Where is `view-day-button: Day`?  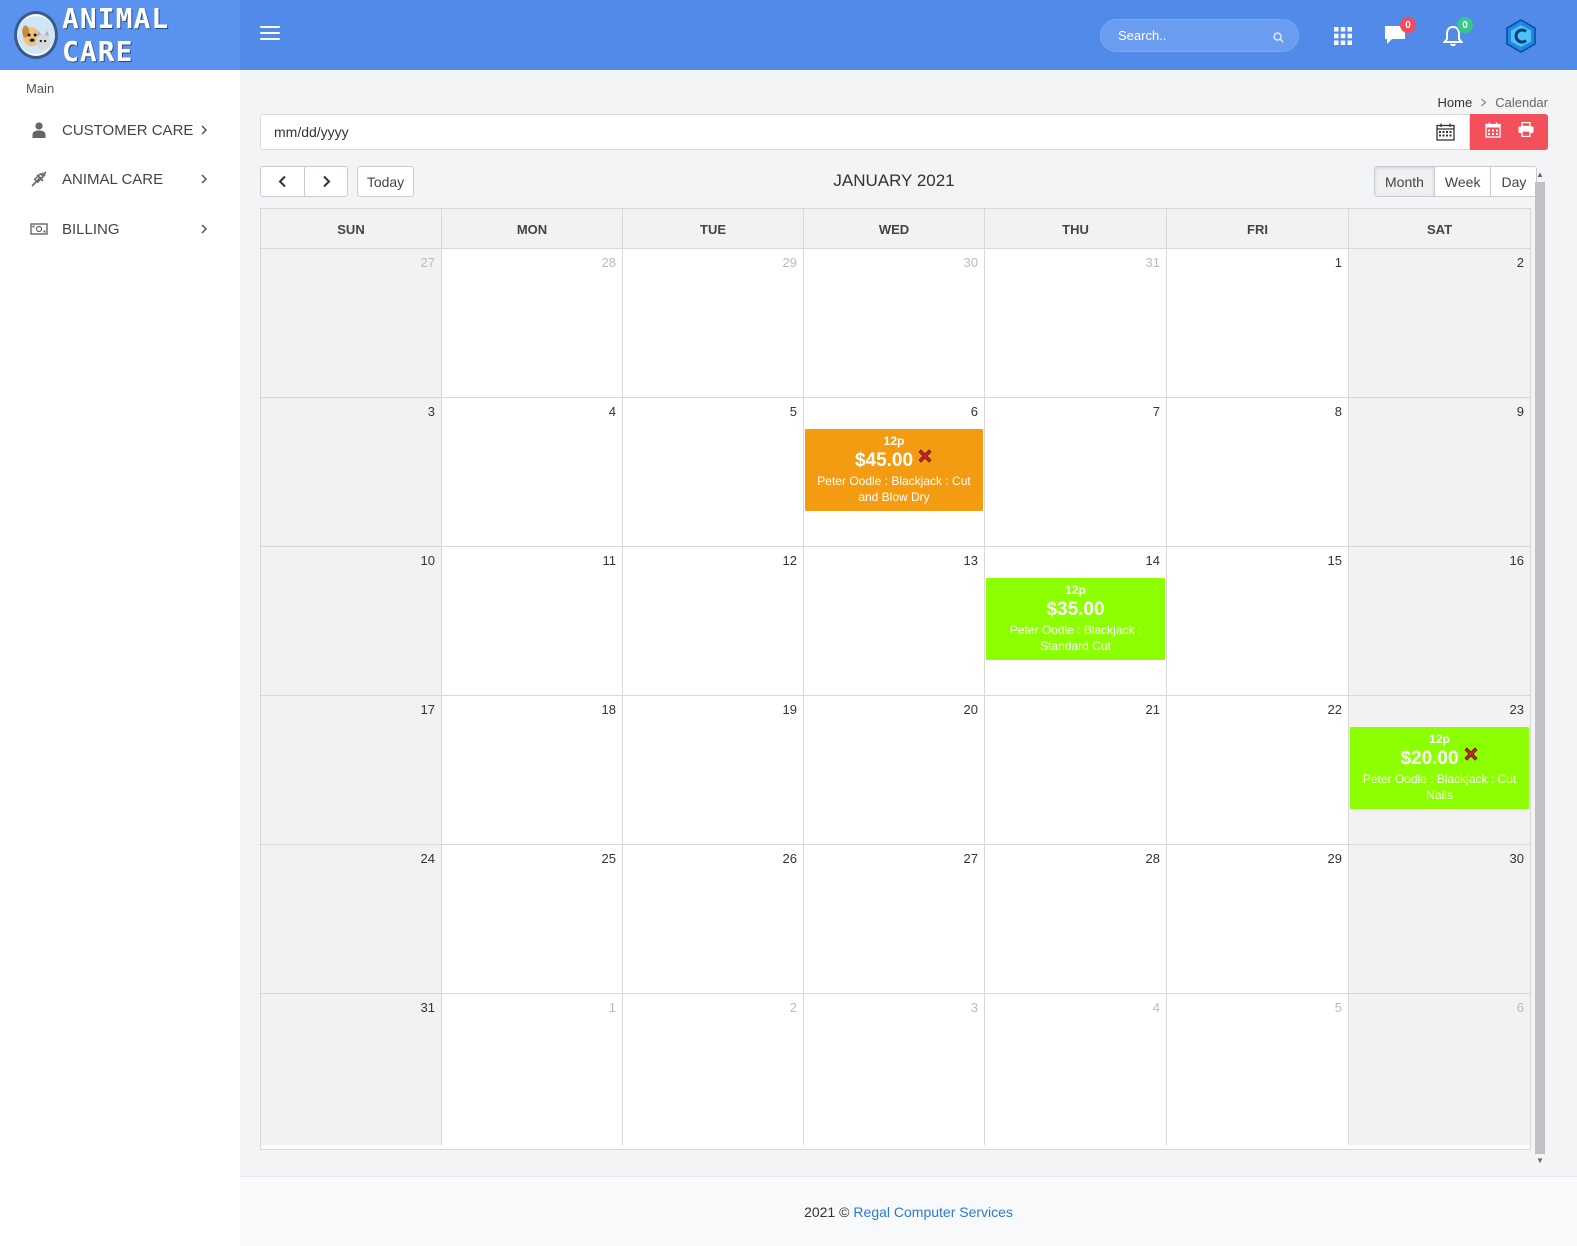
view-day-button: Day is located at coordinates (1513, 181).